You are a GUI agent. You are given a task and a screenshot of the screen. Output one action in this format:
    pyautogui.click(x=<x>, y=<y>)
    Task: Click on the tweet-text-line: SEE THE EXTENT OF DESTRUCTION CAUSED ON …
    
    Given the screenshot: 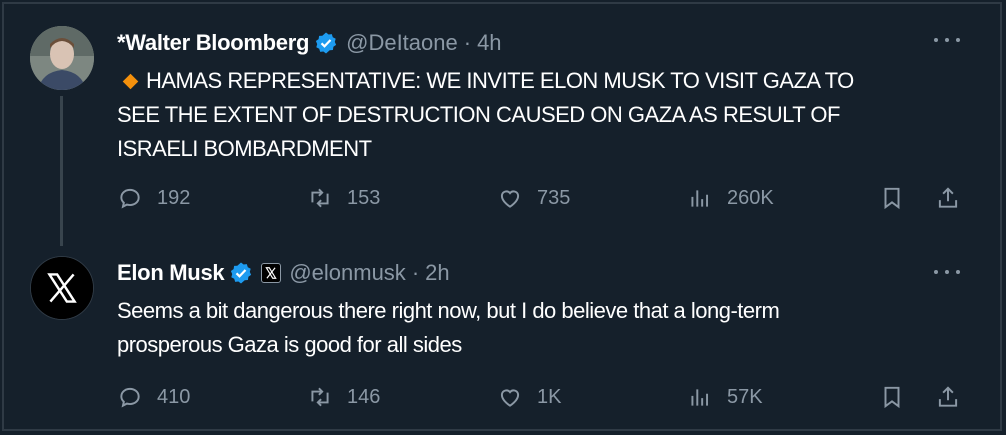 What is the action you would take?
    pyautogui.click(x=478, y=114)
    